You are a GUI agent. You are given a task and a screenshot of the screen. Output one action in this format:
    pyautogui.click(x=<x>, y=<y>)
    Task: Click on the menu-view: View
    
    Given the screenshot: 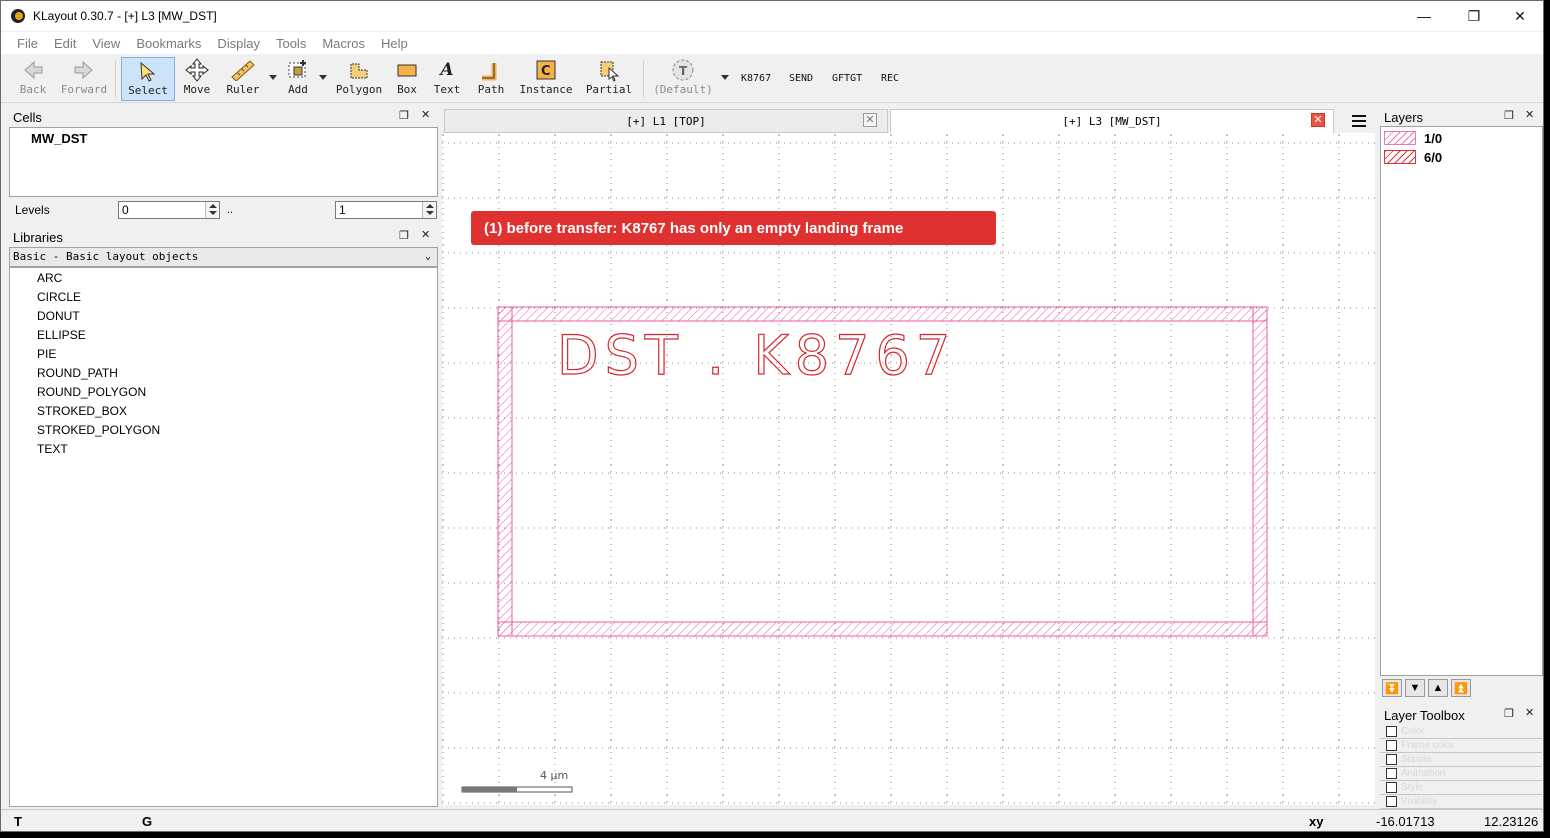 What is the action you would take?
    pyautogui.click(x=106, y=43)
    